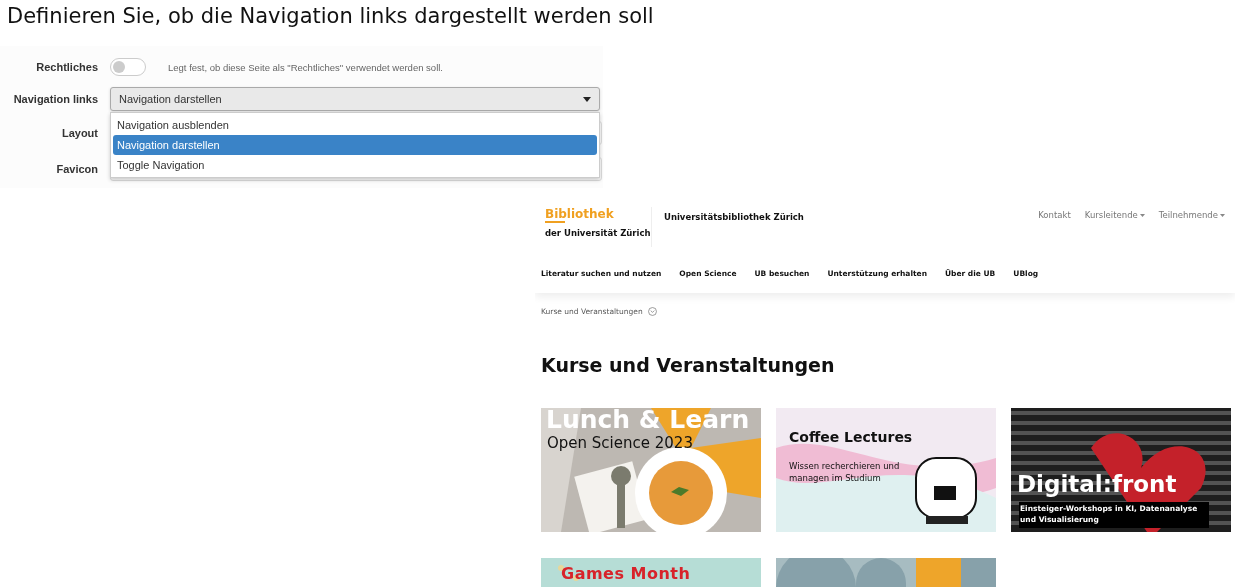 Image resolution: width=1235 pixels, height=587 pixels. I want to click on card-subtitle: Wissen recherchieren und managen im Studium, so click(845, 472).